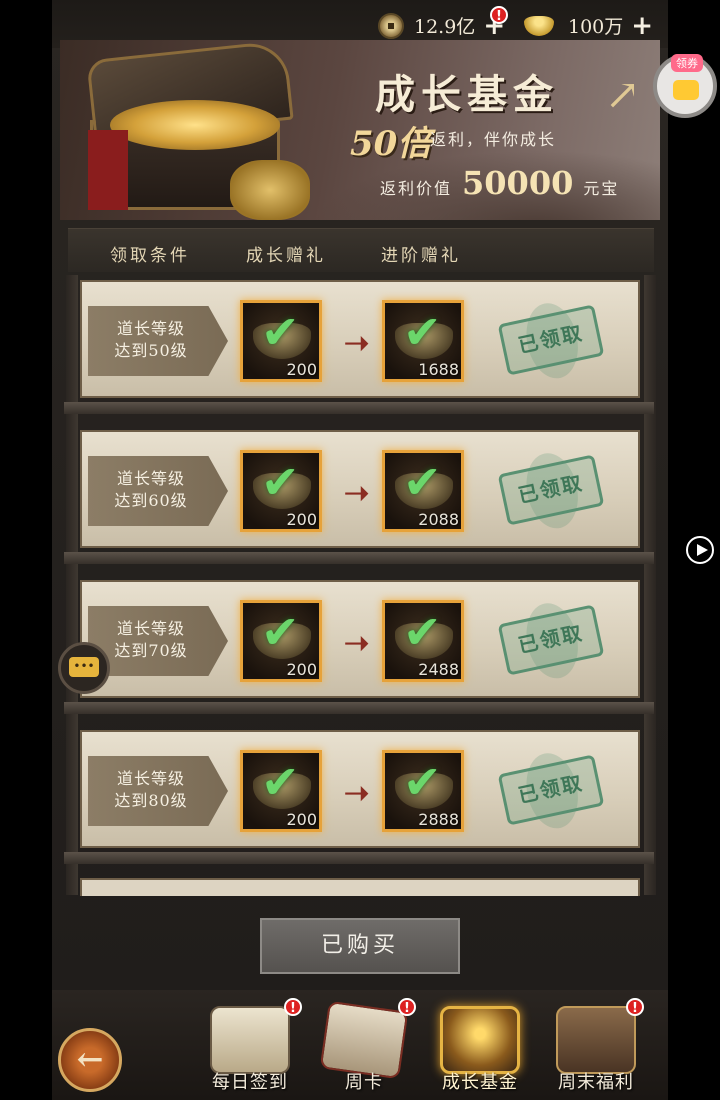  I want to click on shelf-right-post, so click(650, 585).